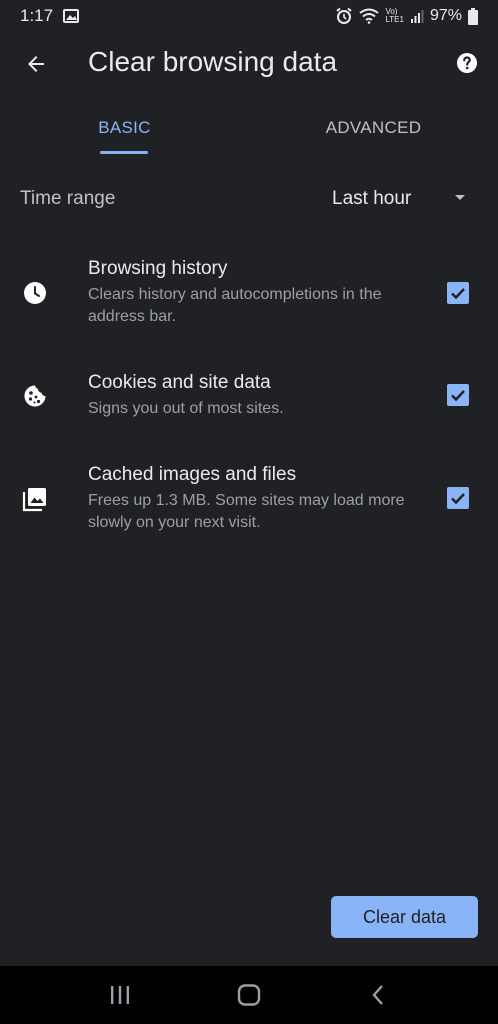  What do you see at coordinates (68, 198) in the screenshot?
I see `time-range-label: Time range` at bounding box center [68, 198].